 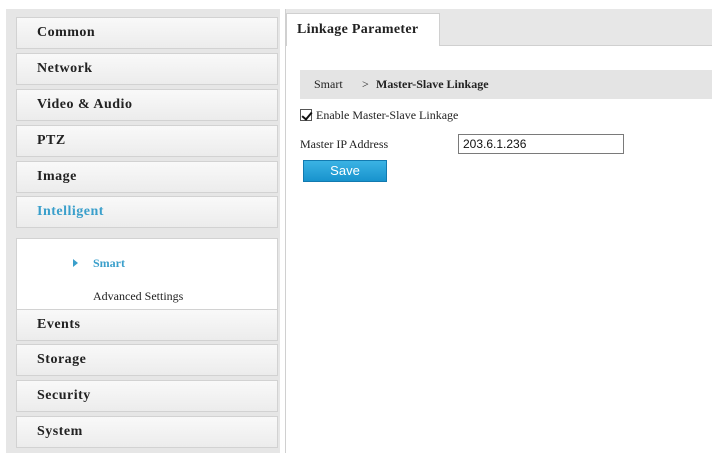 I want to click on sidebar-item-security: Security, so click(x=147, y=396).